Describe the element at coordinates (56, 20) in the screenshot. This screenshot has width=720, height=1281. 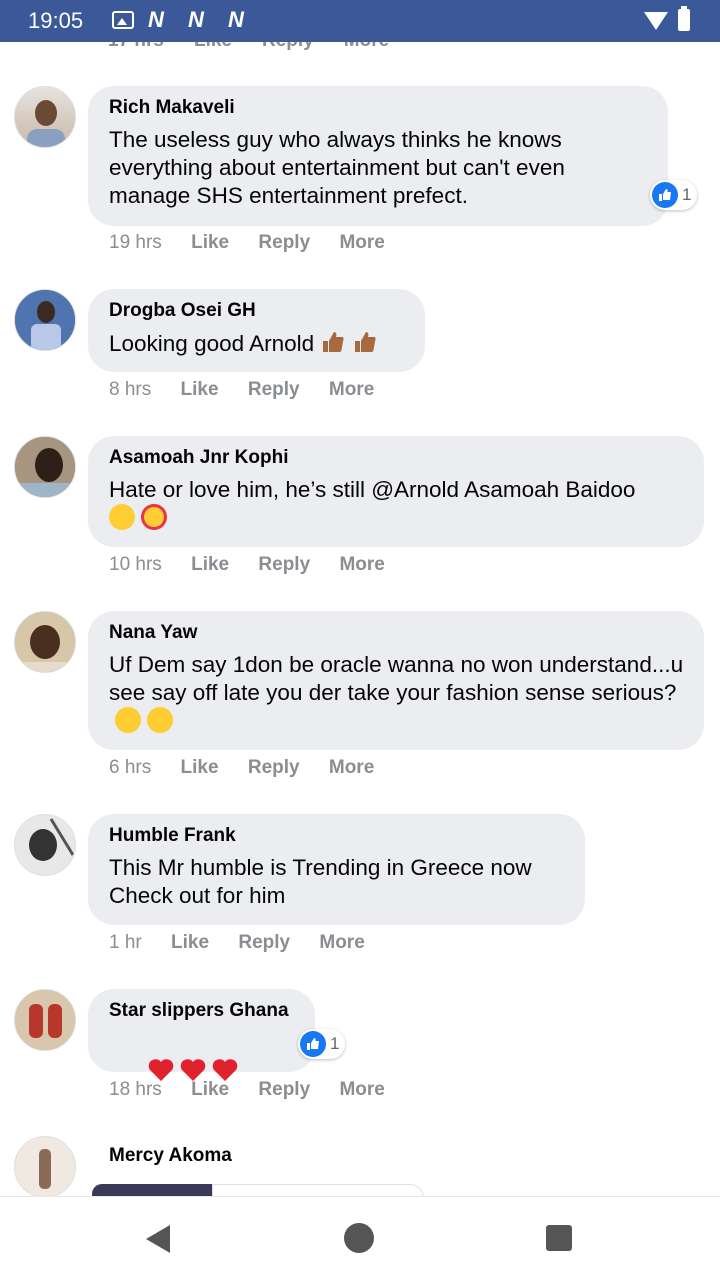
I see `status-time: 19:05` at that location.